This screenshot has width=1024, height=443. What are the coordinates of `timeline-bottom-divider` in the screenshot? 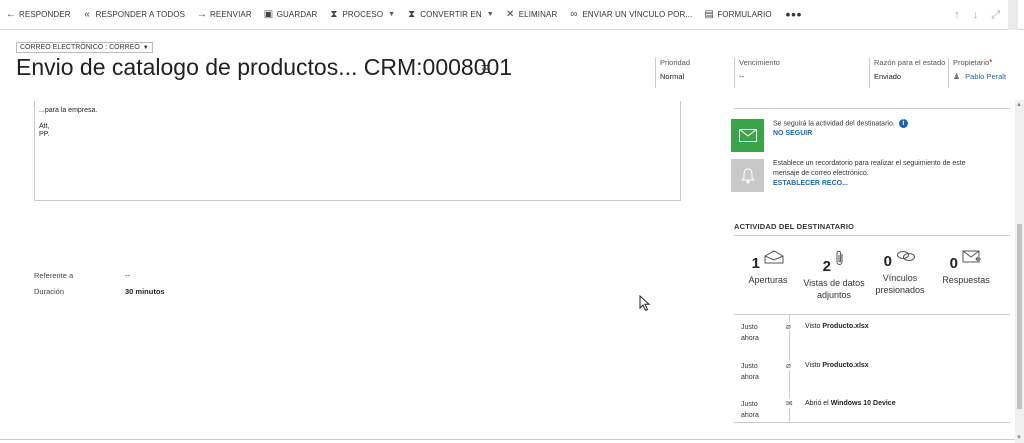 It's located at (872, 422).